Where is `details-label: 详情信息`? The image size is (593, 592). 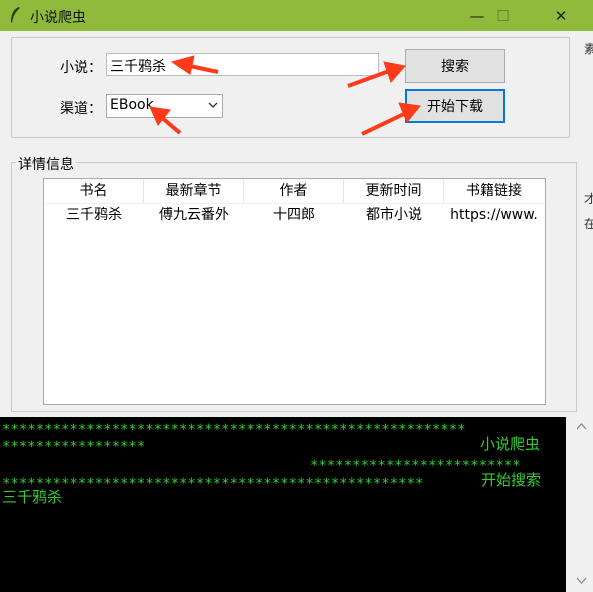
details-label: 详情信息 is located at coordinates (46, 164).